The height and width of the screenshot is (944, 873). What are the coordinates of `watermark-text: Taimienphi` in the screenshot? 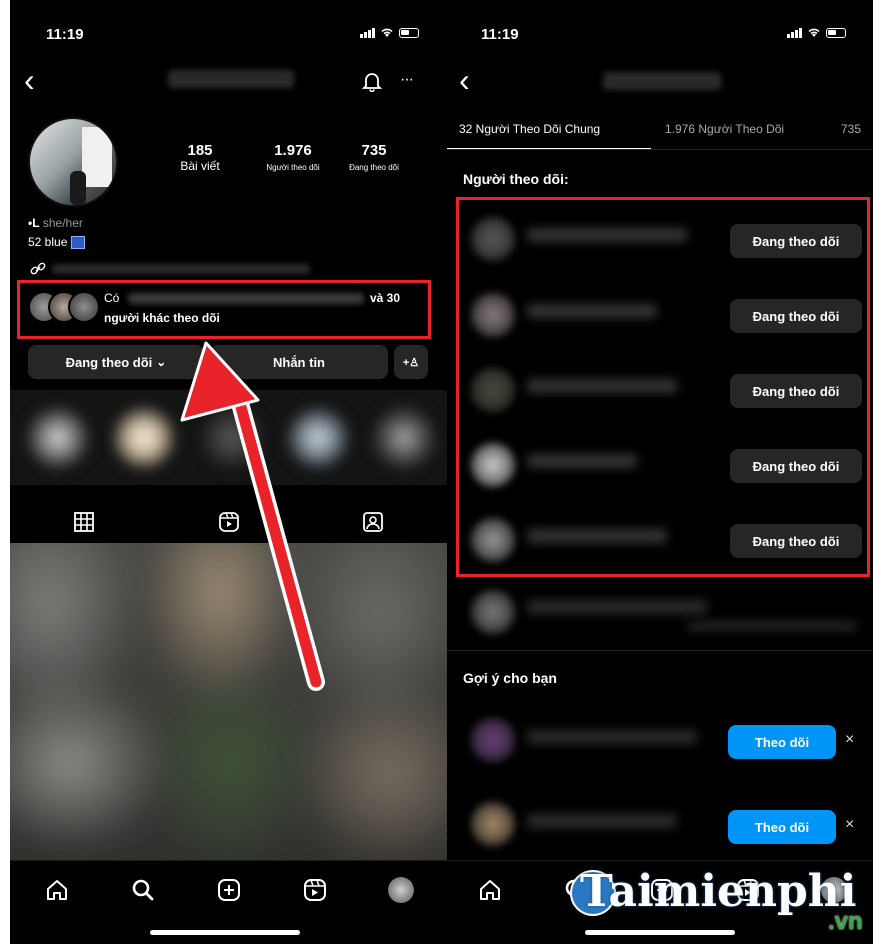 It's located at (718, 891).